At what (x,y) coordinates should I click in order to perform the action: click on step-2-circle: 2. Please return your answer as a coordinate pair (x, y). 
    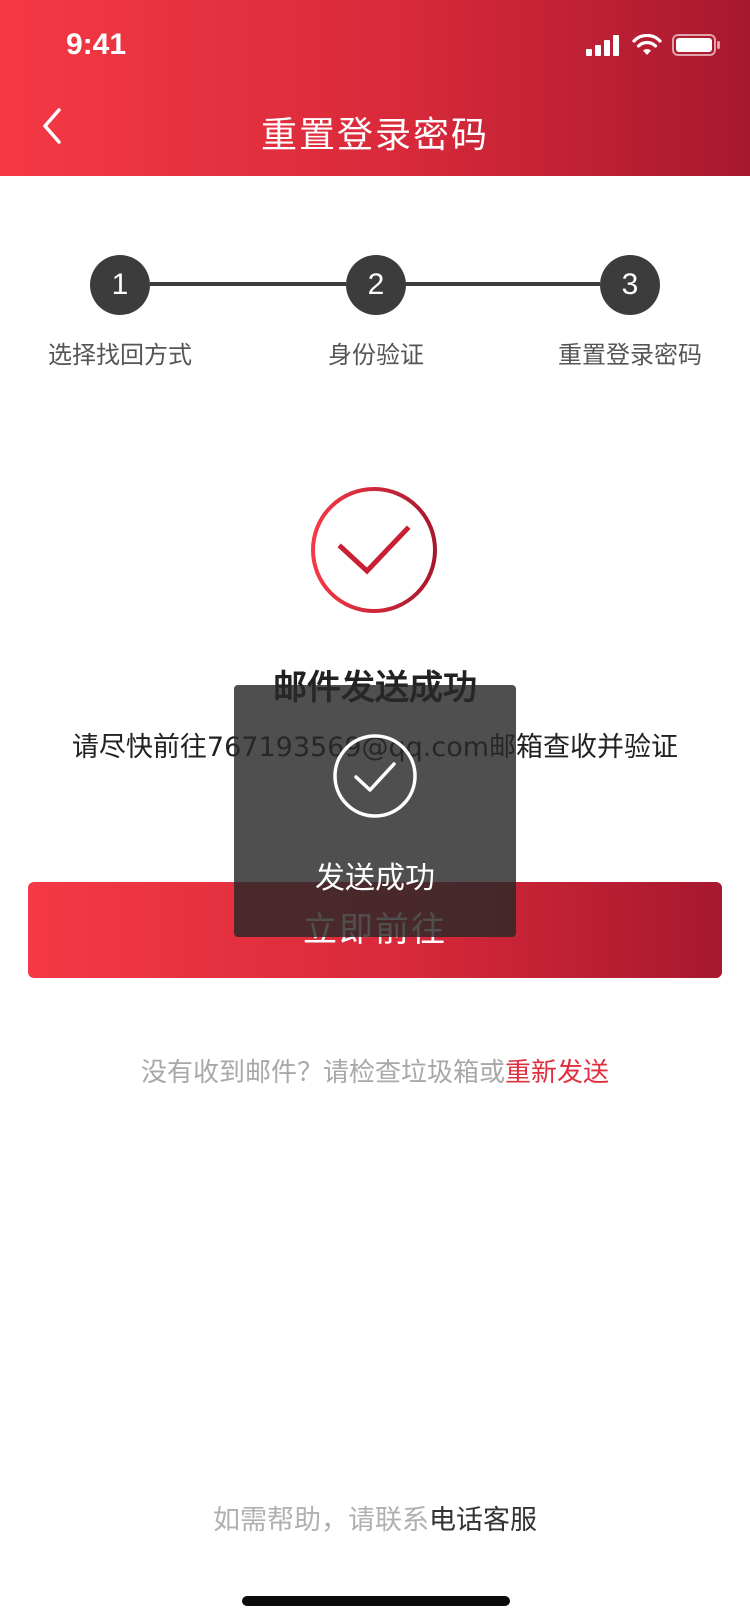
    Looking at the image, I should click on (376, 285).